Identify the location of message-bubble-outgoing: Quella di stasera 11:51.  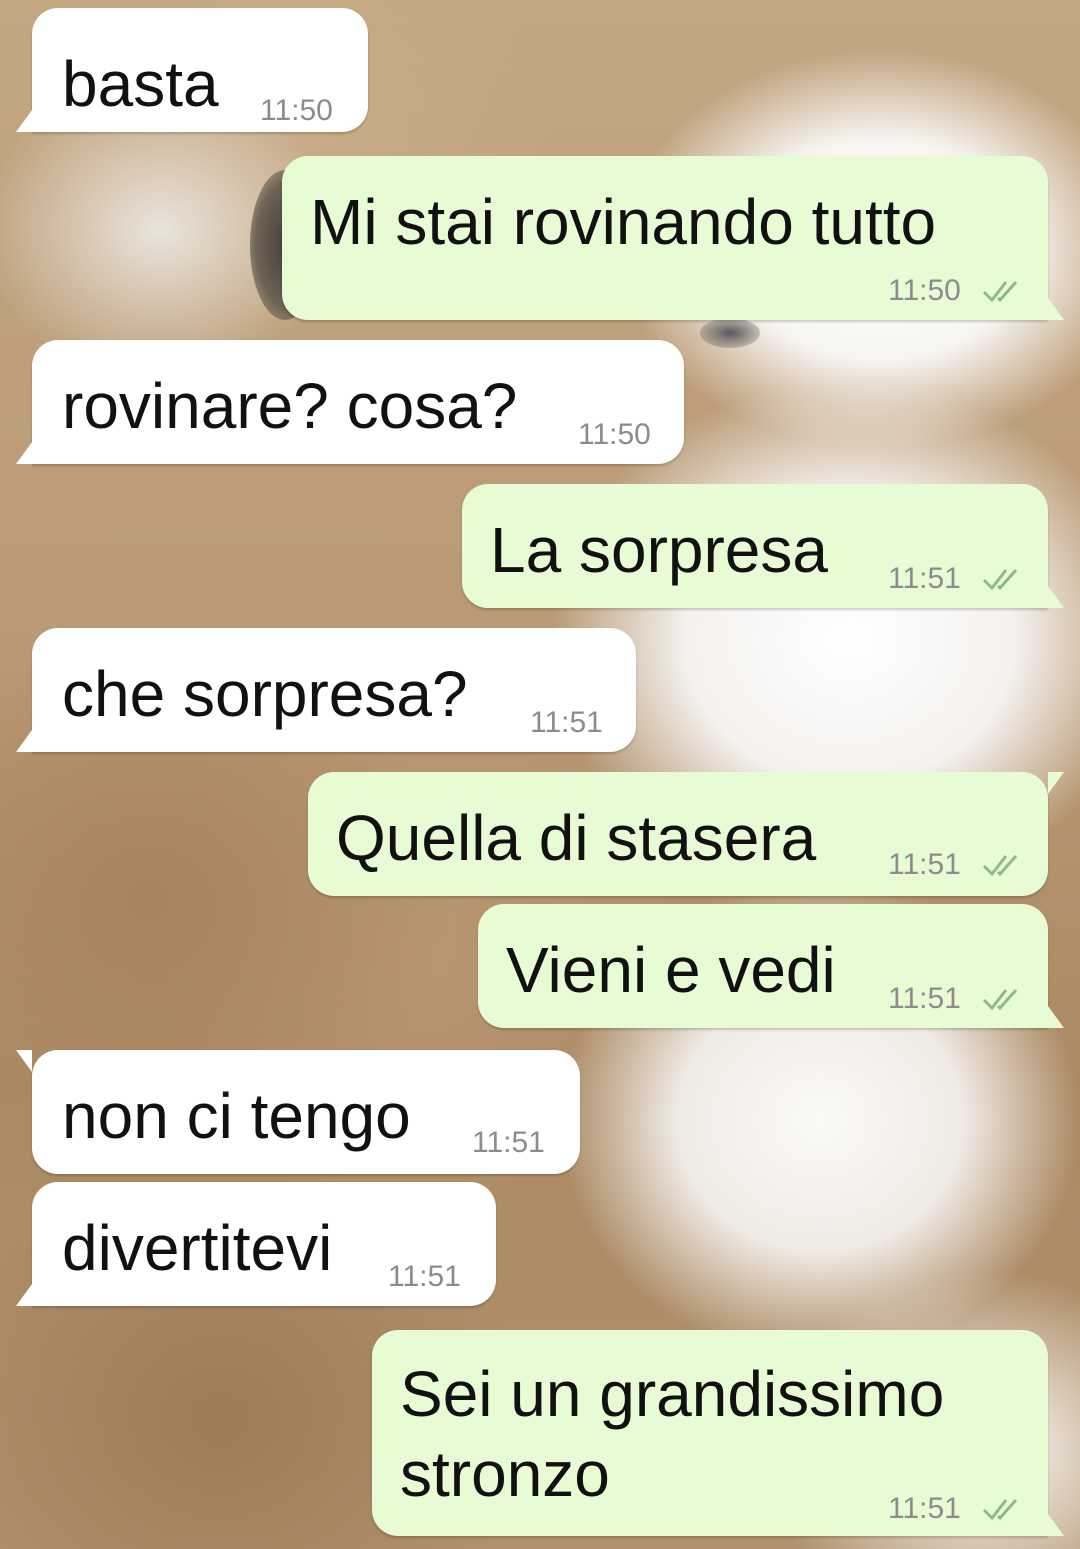
(686, 834).